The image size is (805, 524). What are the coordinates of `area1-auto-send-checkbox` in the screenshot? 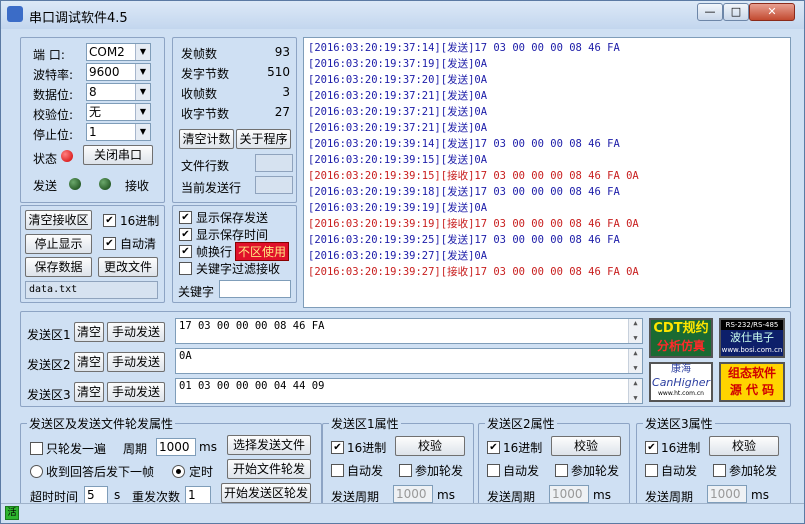 It's located at (337, 470).